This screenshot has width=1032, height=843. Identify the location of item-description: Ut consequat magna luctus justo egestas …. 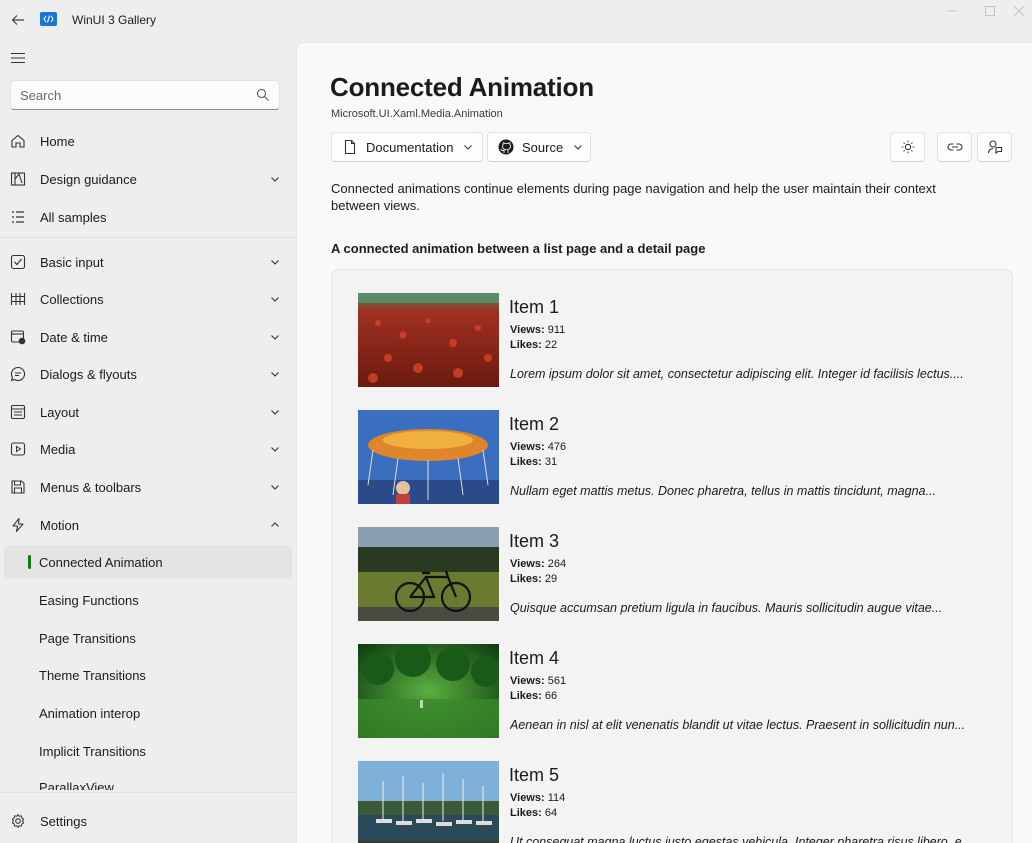
(741, 839).